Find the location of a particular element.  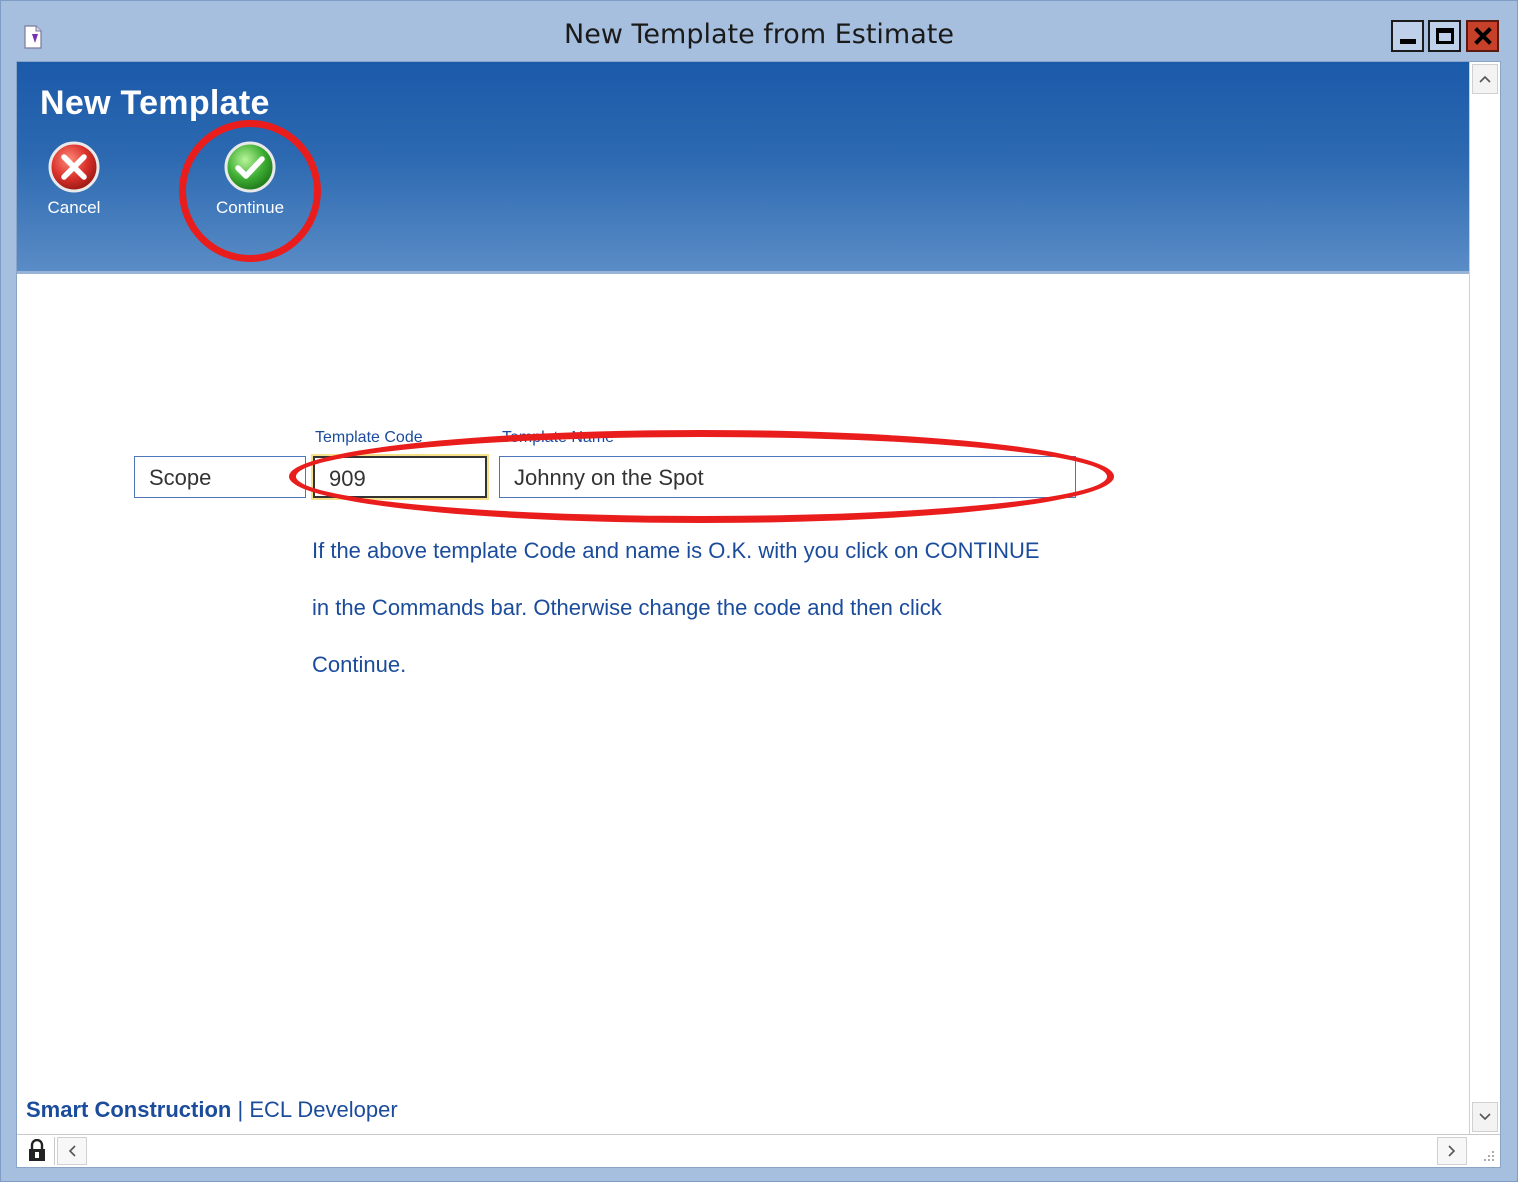

check-icon is located at coordinates (250, 167).